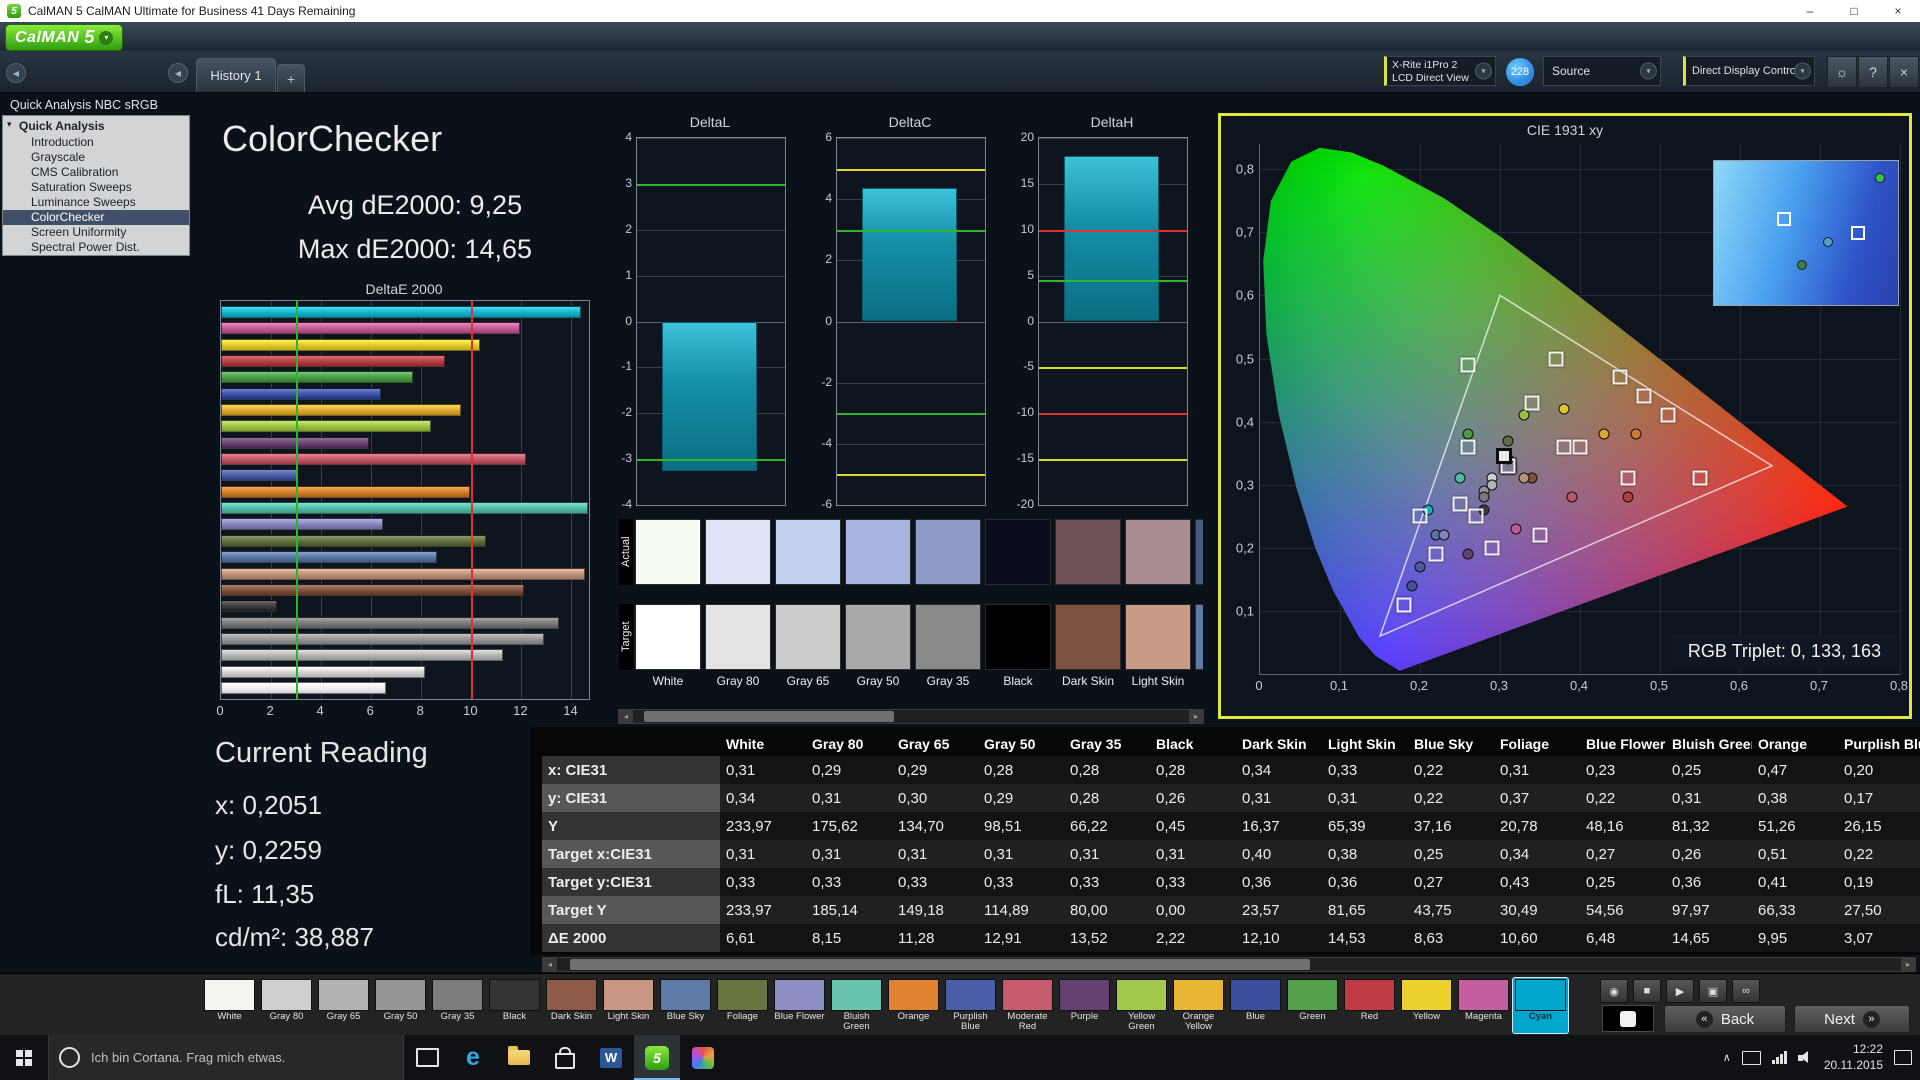 This screenshot has height=1080, width=1920. I want to click on maximize-button: □, so click(1854, 11).